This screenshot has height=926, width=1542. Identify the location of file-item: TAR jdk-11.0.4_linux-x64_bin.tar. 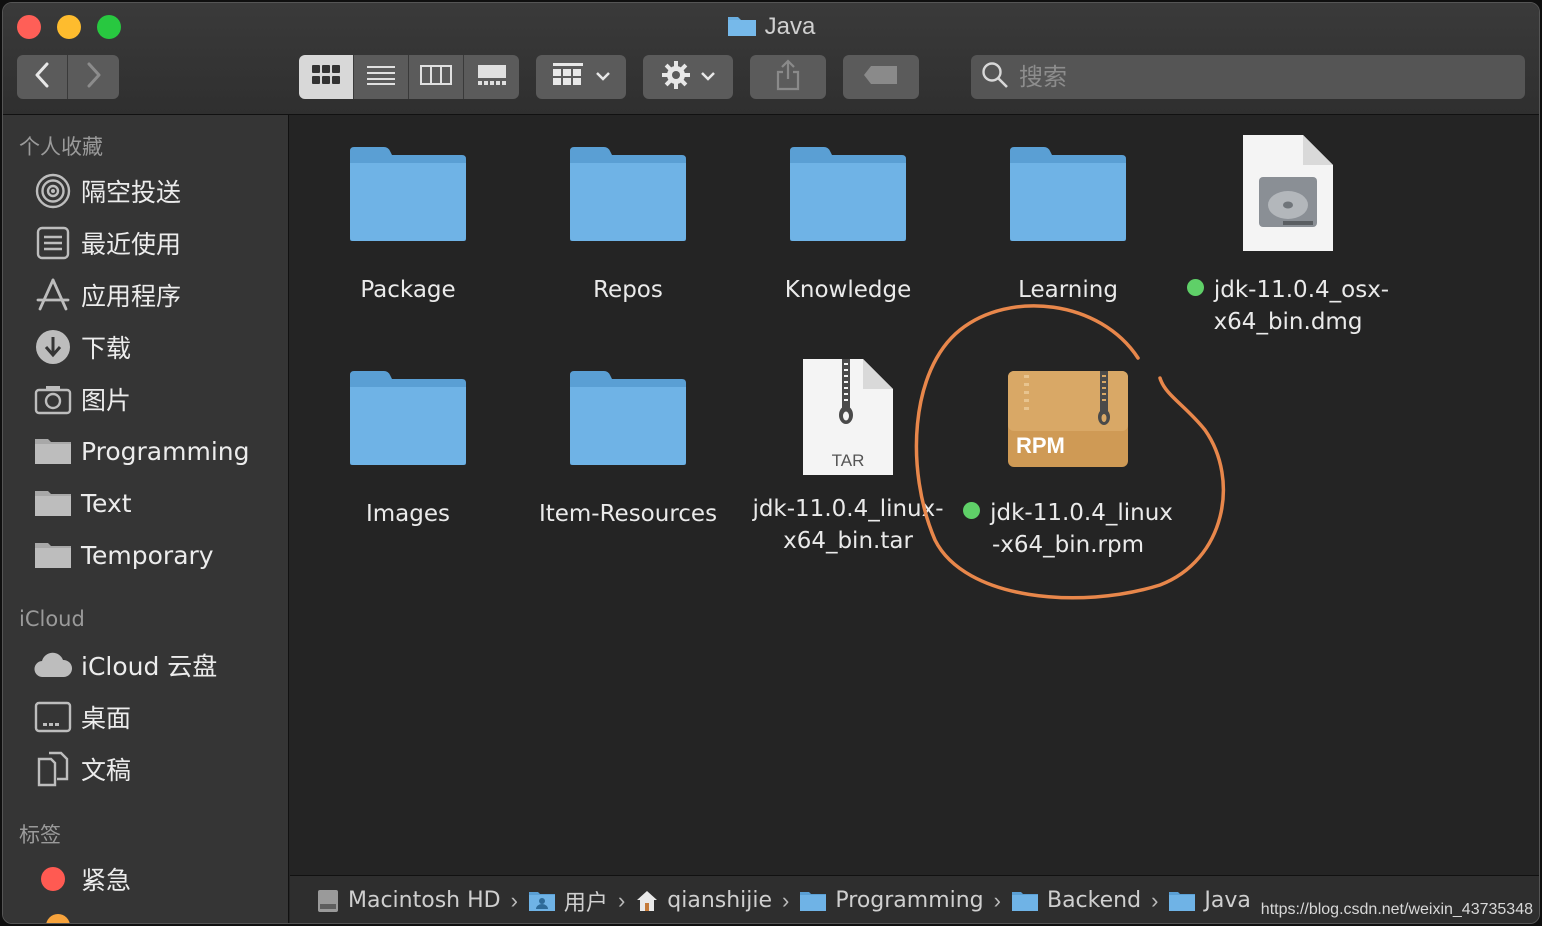
(848, 457).